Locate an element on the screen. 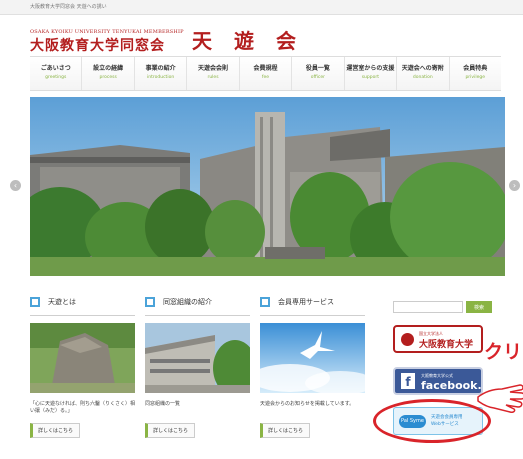 Image resolution: width=523 pixels, height=459 pixels. section-description: 天遊会からのお知らせを掲載しています。 is located at coordinates (307, 404).